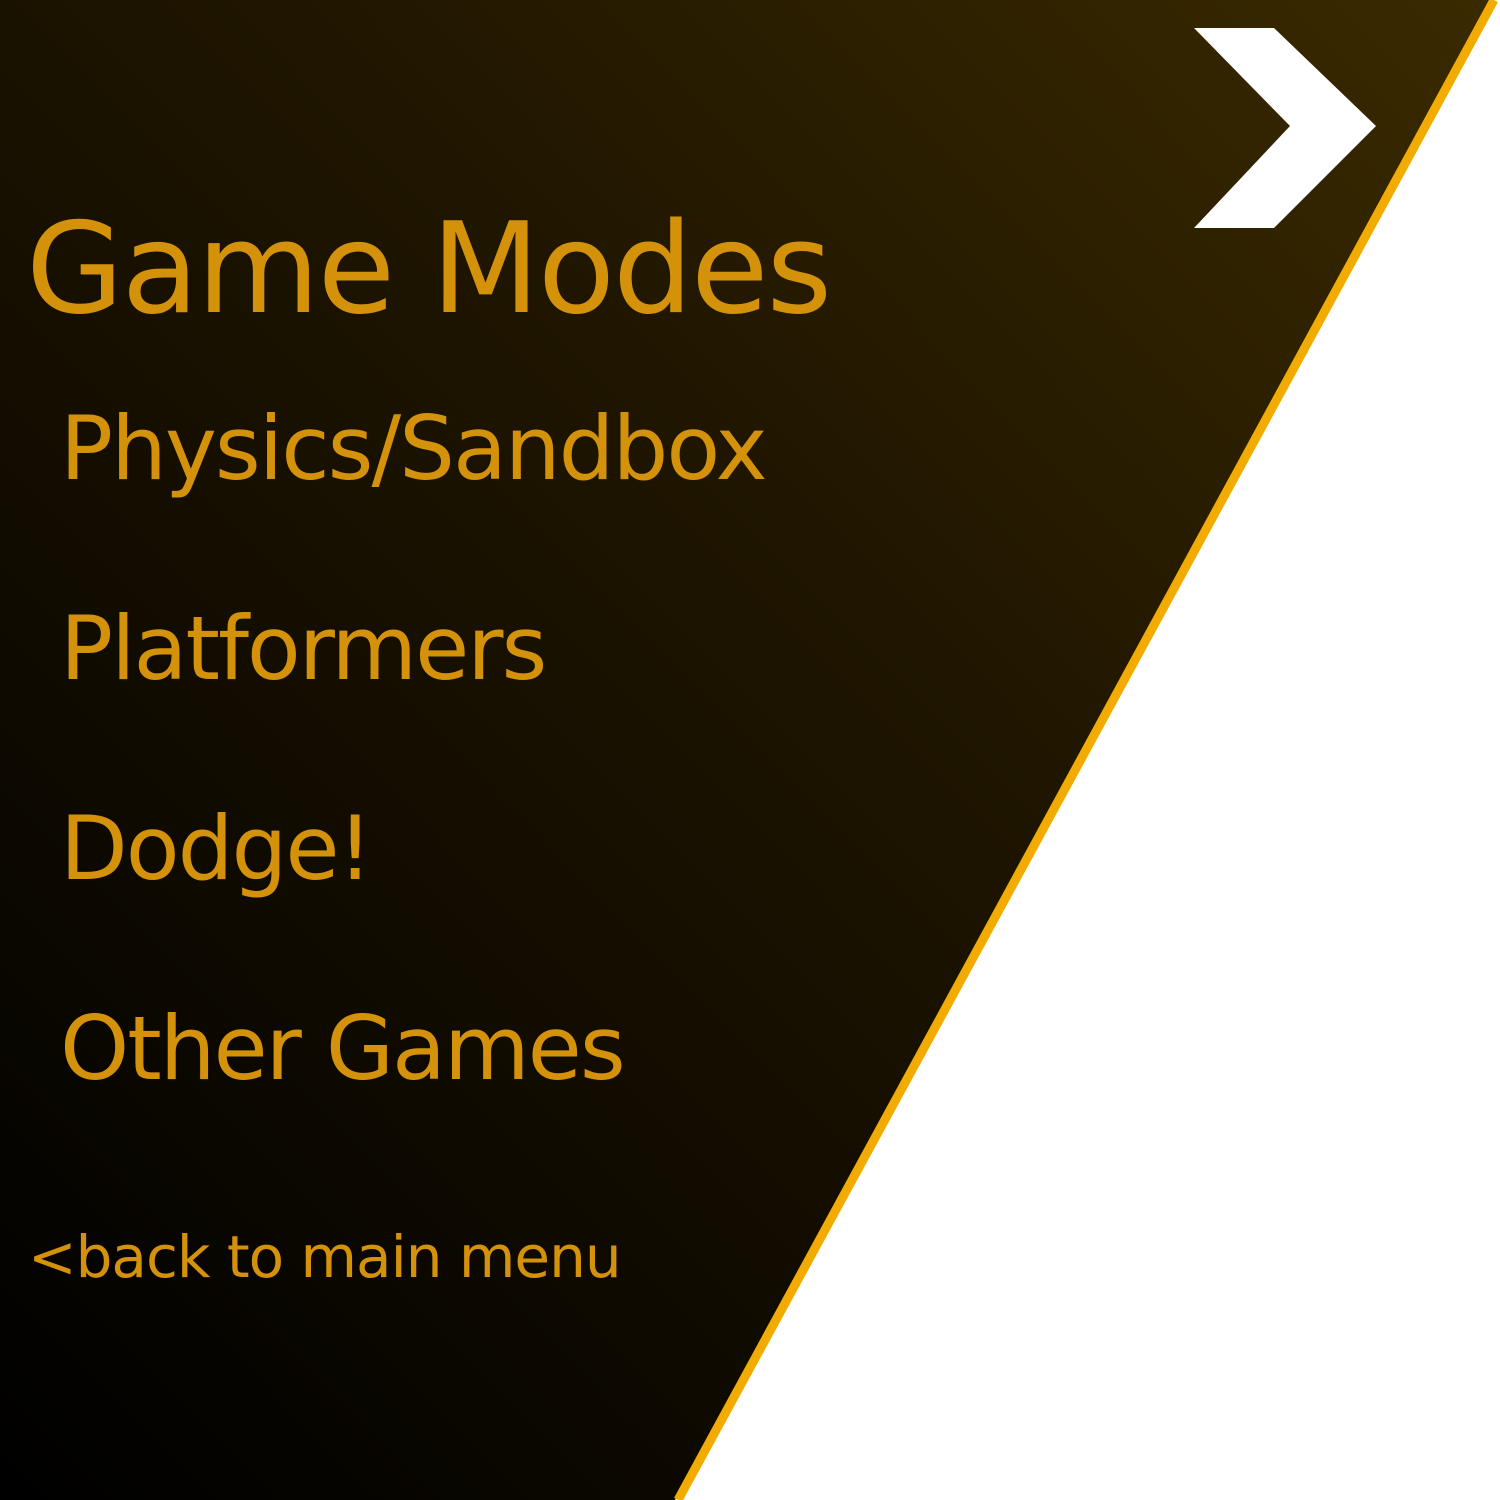  What do you see at coordinates (343, 1049) in the screenshot?
I see `menu-item-other-games: Other Games` at bounding box center [343, 1049].